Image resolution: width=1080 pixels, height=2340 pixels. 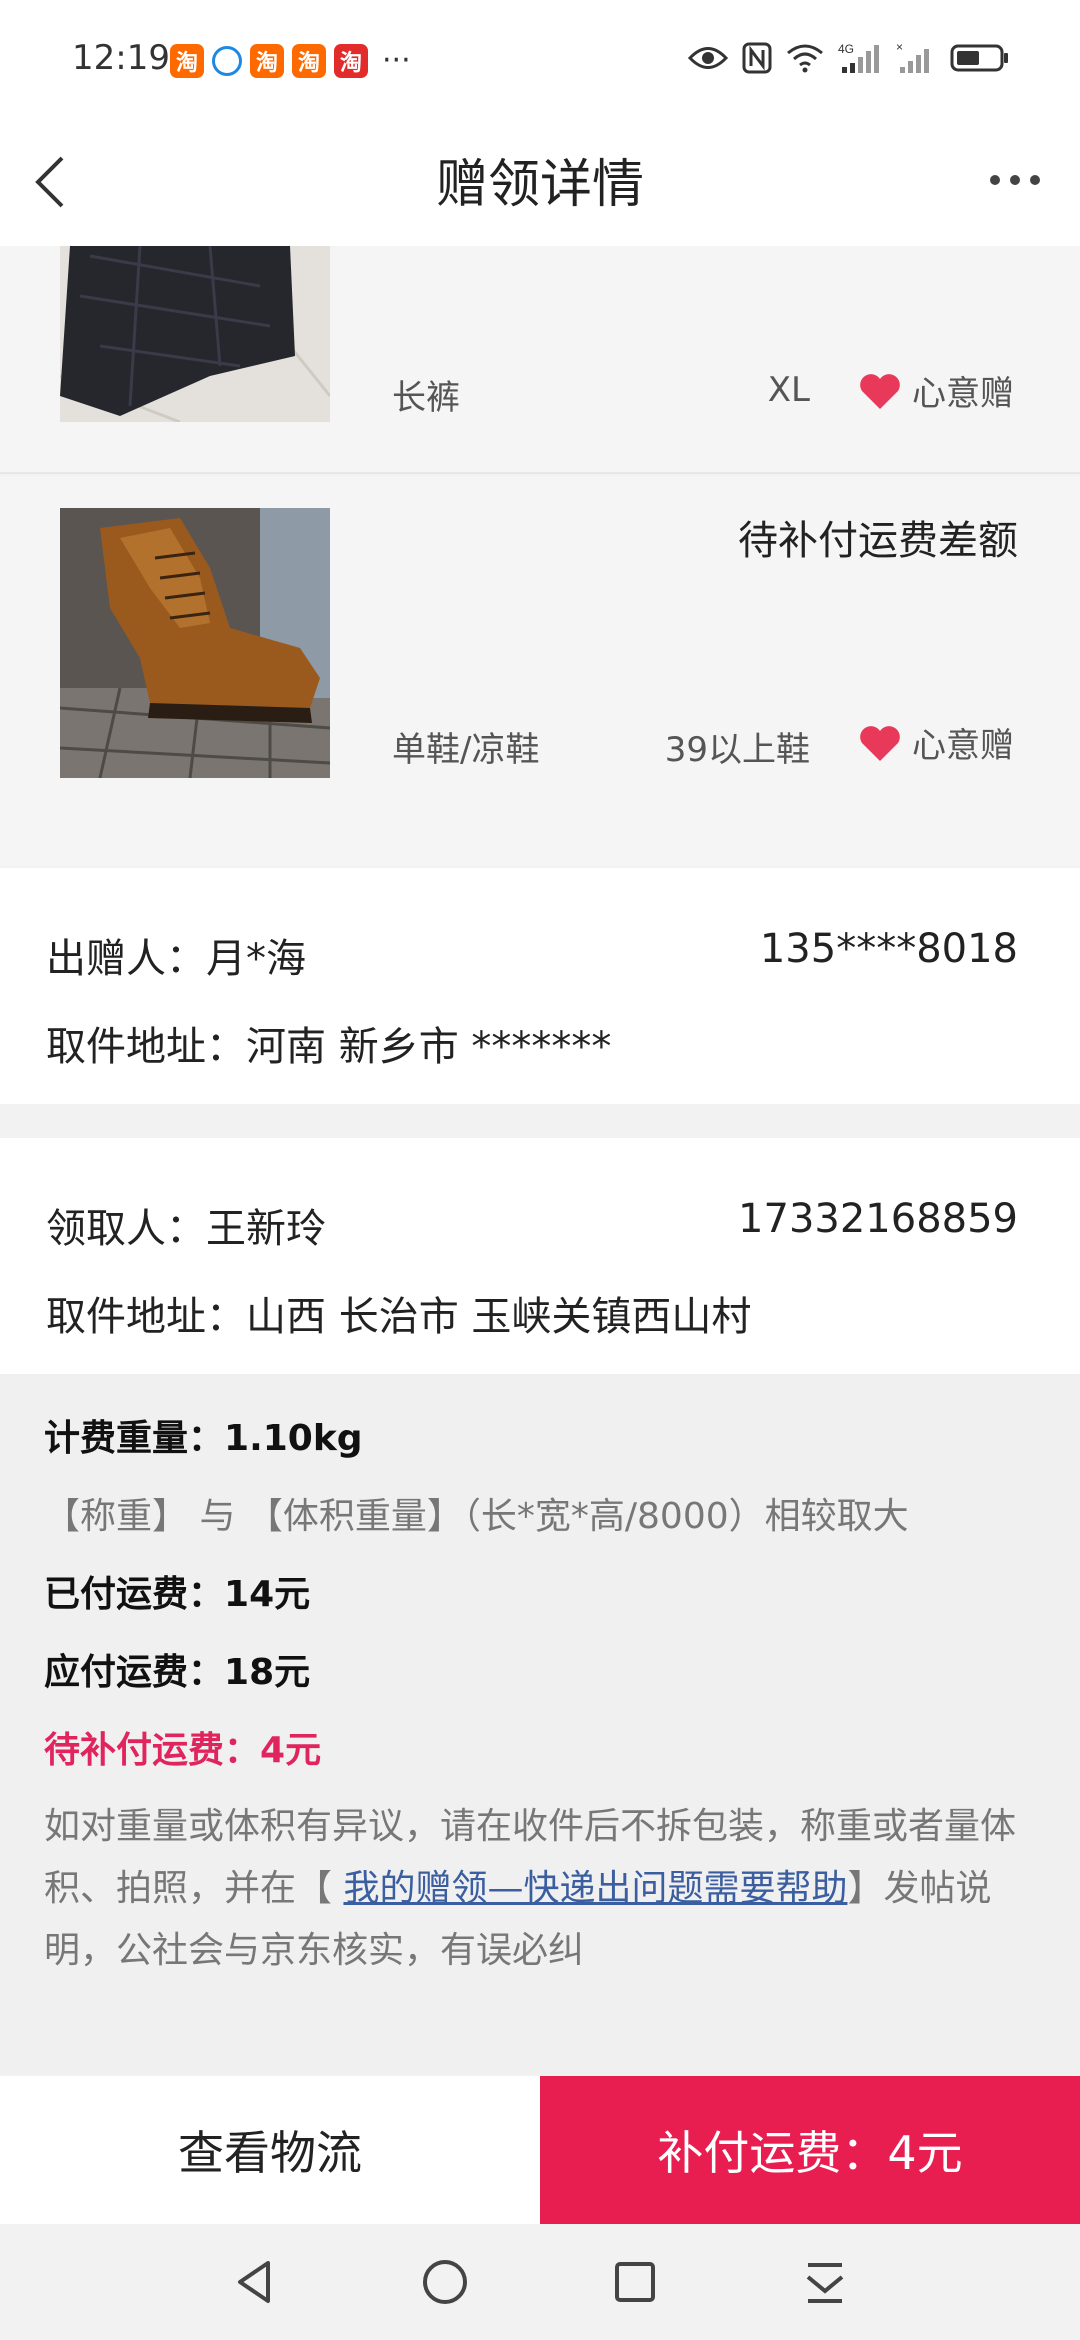 I want to click on gift-item: 长裤 XL 心意赠, so click(x=540, y=360).